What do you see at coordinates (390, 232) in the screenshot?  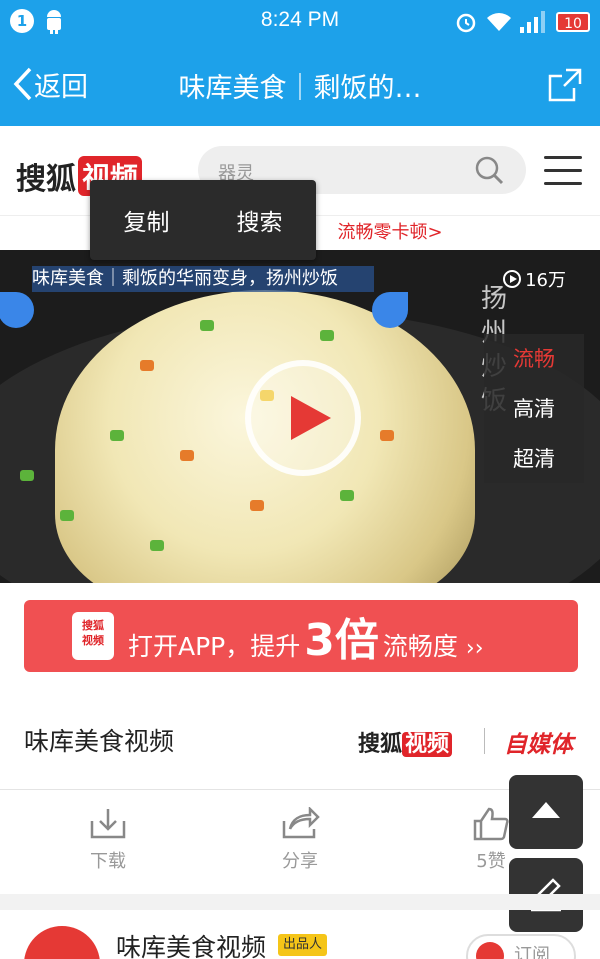 I see `promo-strip-text: 流畅零卡顿>` at bounding box center [390, 232].